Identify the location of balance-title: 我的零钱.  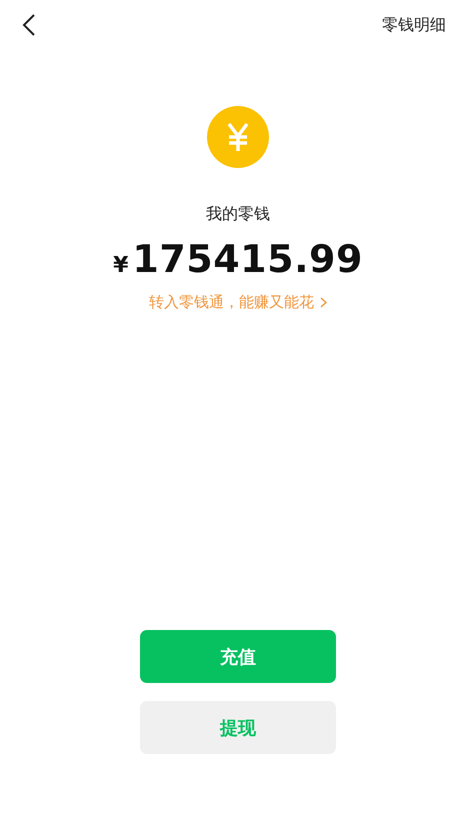
(238, 214).